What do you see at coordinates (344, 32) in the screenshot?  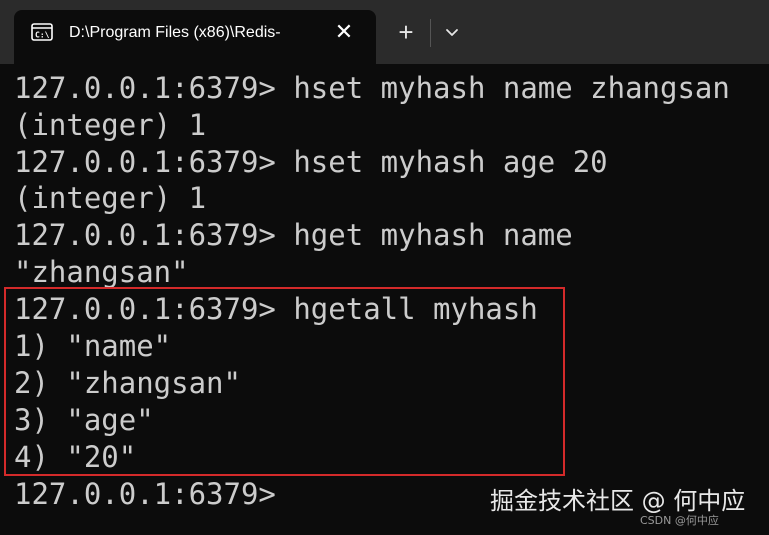 I see `close-tab-button: ✕` at bounding box center [344, 32].